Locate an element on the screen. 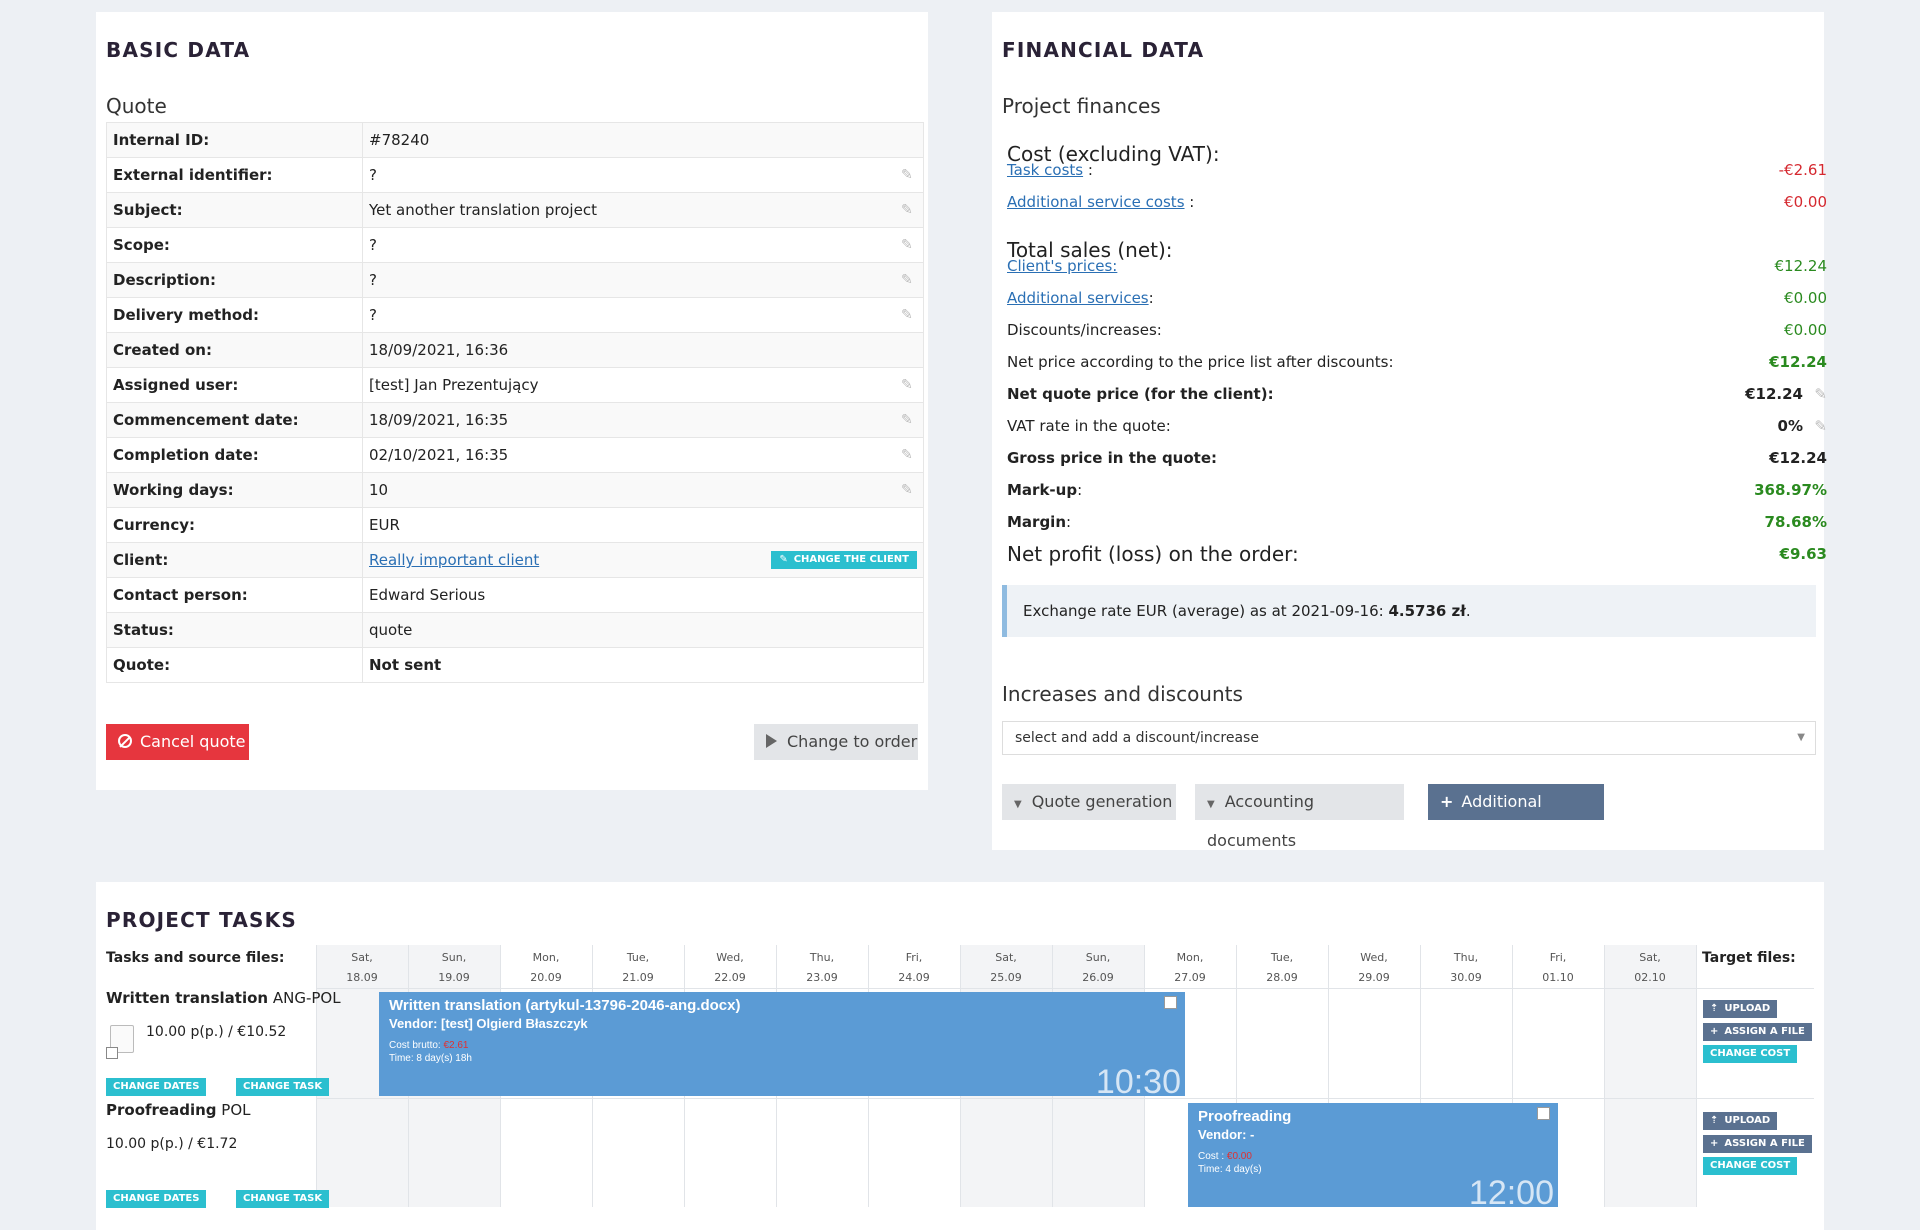 This screenshot has width=1920, height=1230. gantt-day-date: 22.09 is located at coordinates (730, 977).